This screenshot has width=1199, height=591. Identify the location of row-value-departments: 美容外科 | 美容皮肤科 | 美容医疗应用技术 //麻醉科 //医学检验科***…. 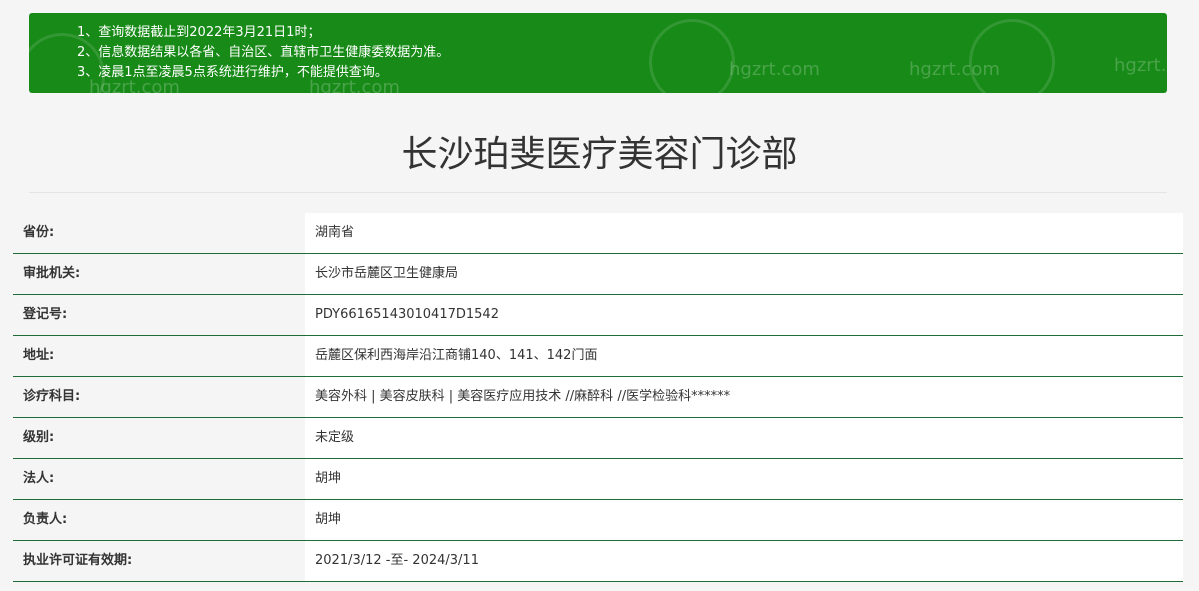
(744, 397).